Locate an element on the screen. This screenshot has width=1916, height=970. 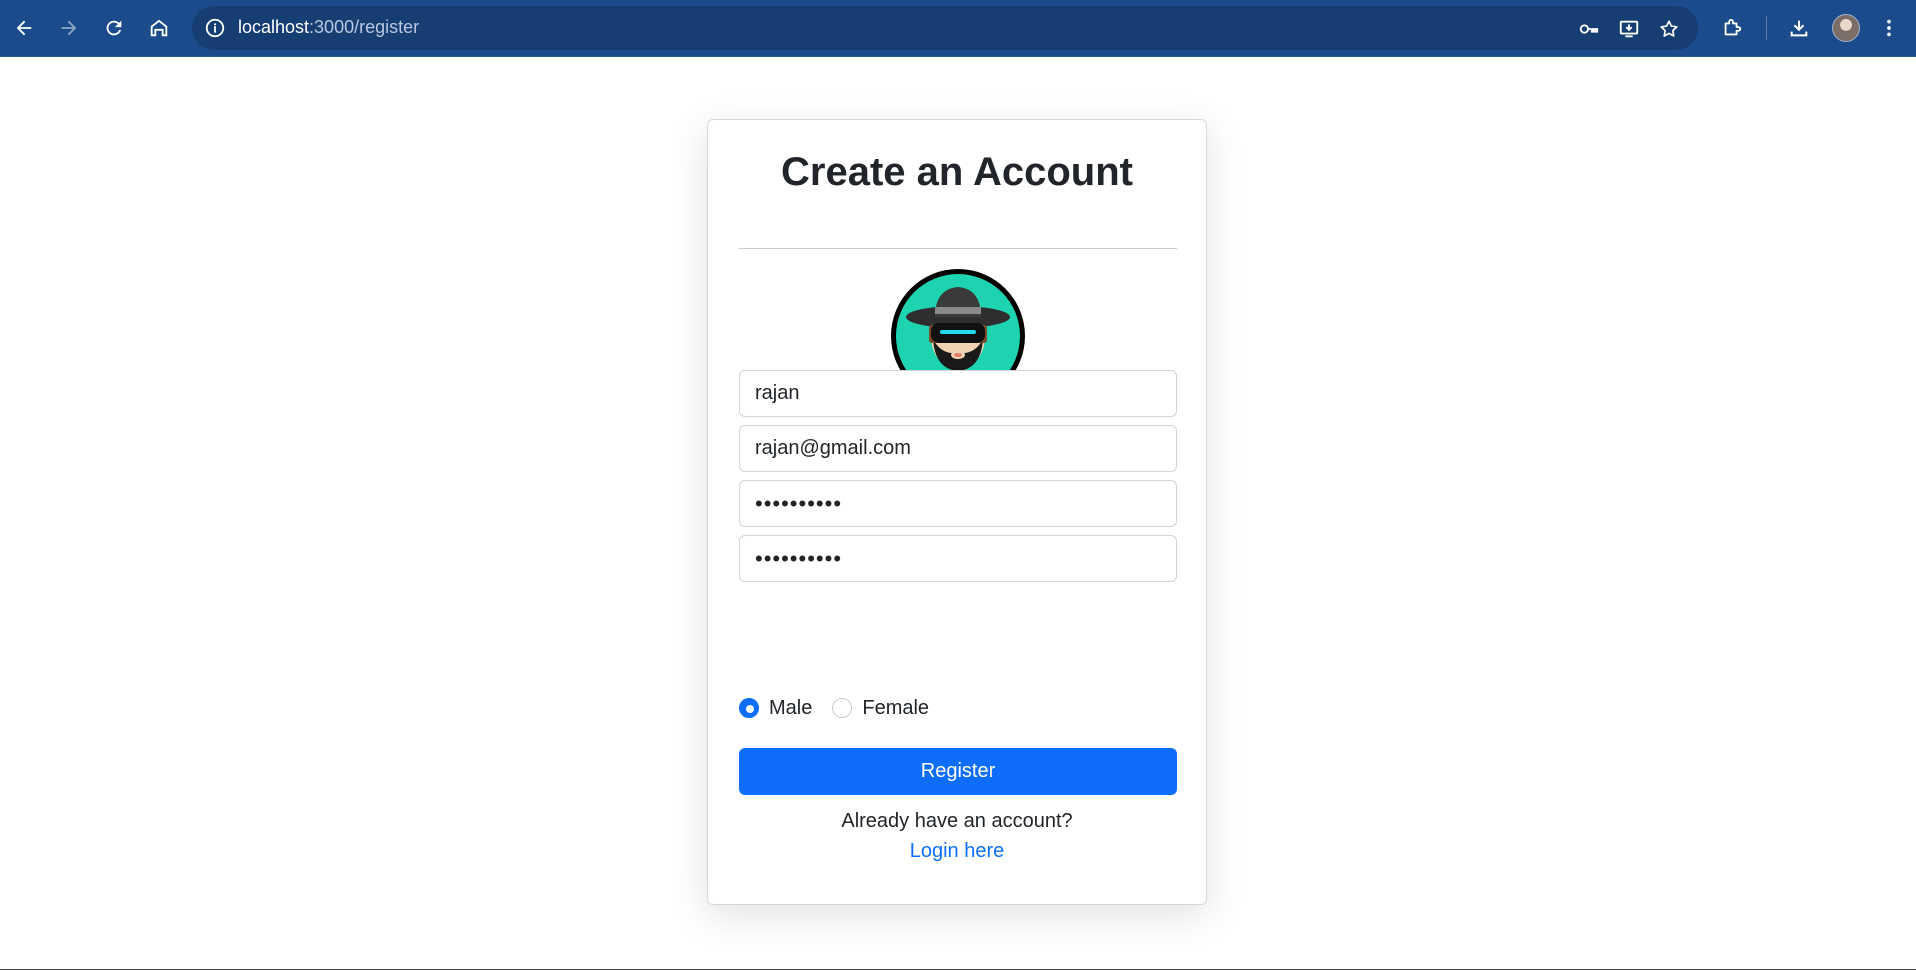
register-button: Register is located at coordinates (958, 771).